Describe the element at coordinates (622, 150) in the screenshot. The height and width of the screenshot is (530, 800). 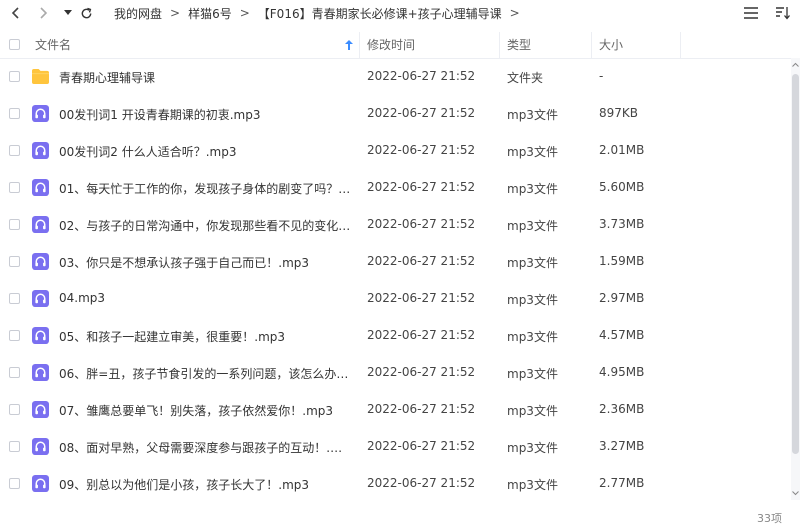
I see `file-size: 2.01MB` at that location.